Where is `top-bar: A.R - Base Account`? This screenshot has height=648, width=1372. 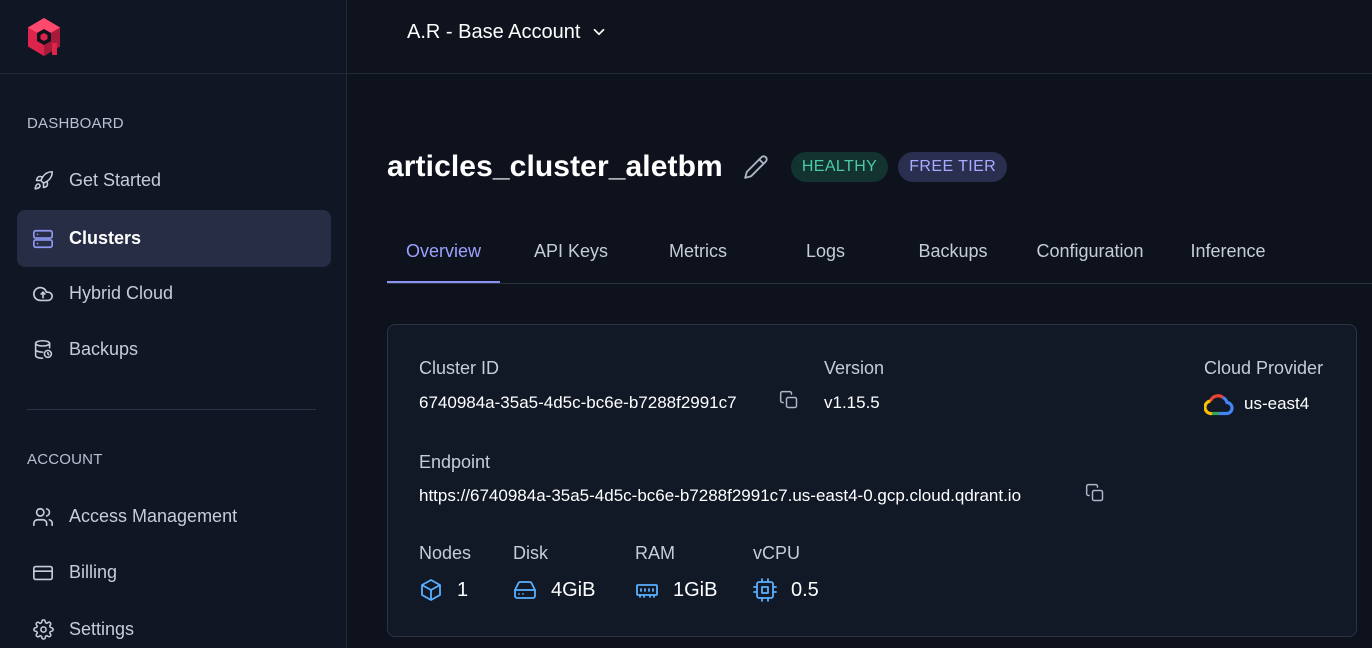 top-bar: A.R - Base Account is located at coordinates (859, 37).